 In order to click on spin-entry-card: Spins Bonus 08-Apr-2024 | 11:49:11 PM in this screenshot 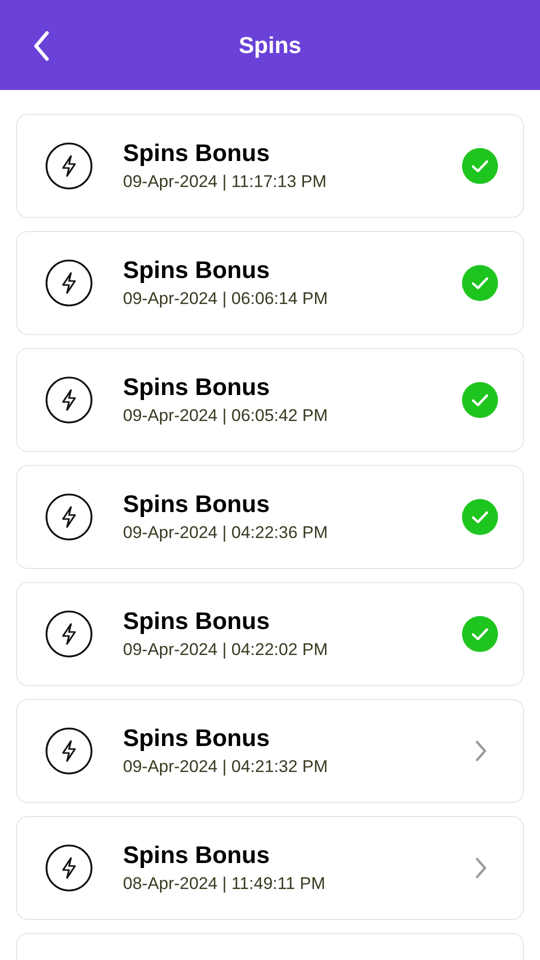, I will do `click(270, 868)`.